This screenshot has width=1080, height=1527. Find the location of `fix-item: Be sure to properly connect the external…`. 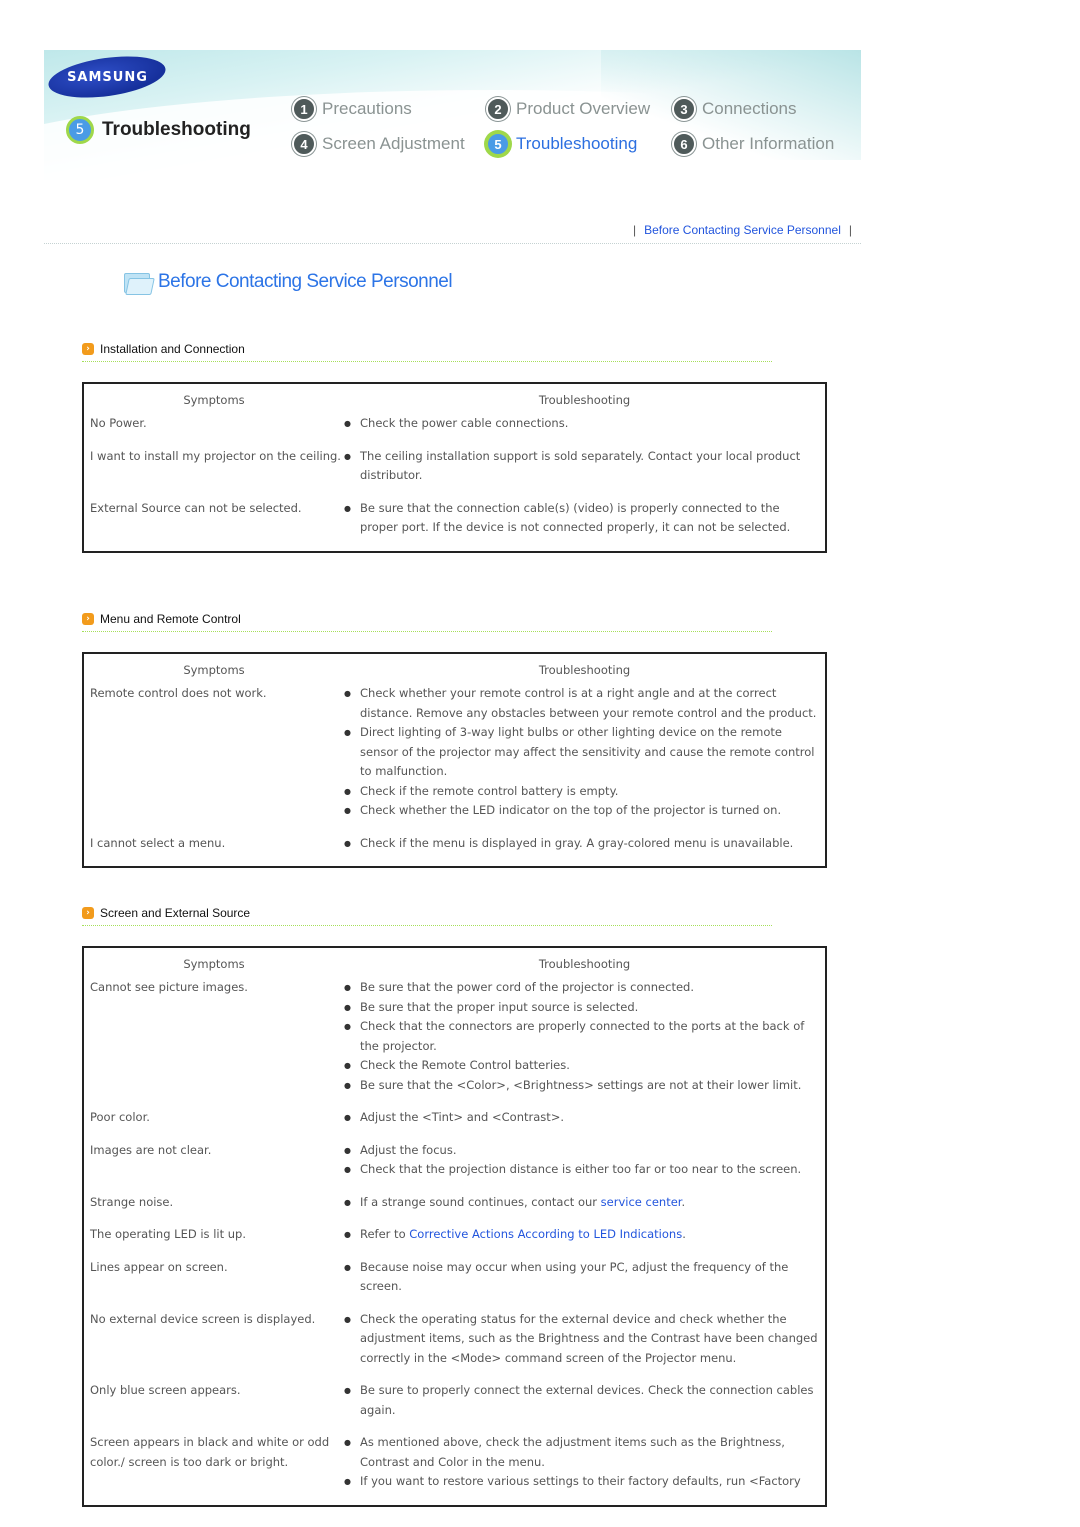

fix-item: Be sure to properly connect the external… is located at coordinates (581, 1400).